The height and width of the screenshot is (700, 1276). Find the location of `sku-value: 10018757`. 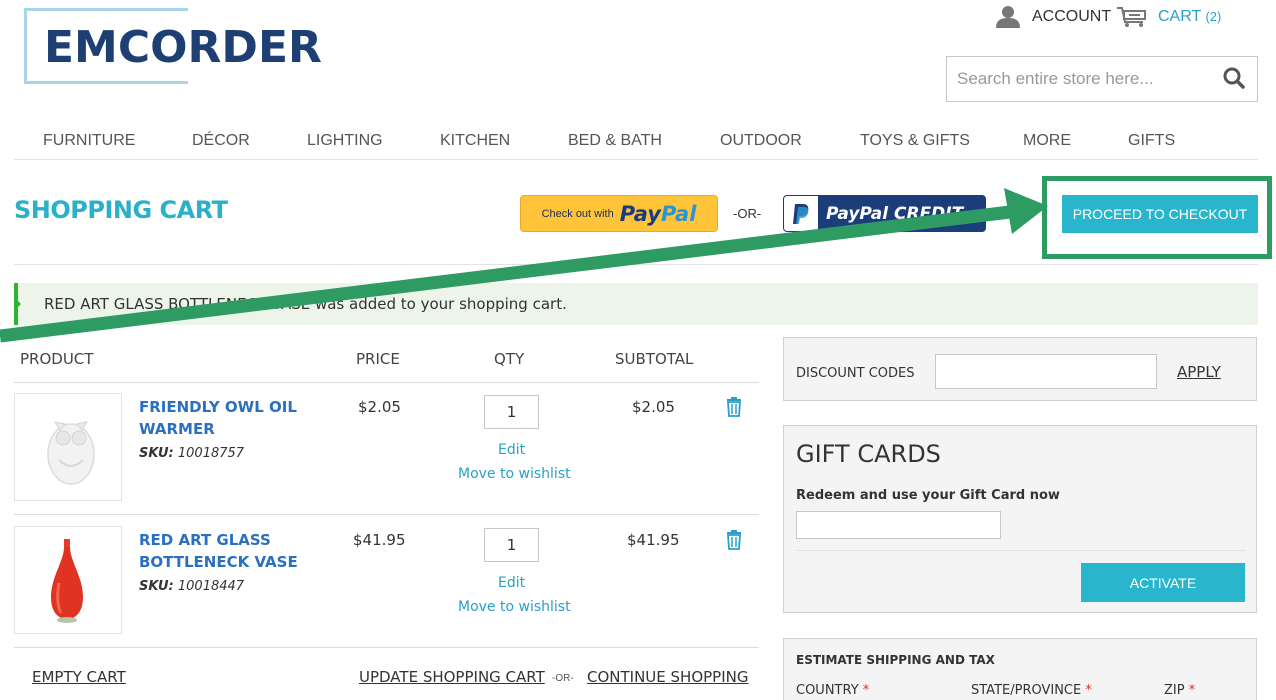

sku-value: 10018757 is located at coordinates (211, 453).